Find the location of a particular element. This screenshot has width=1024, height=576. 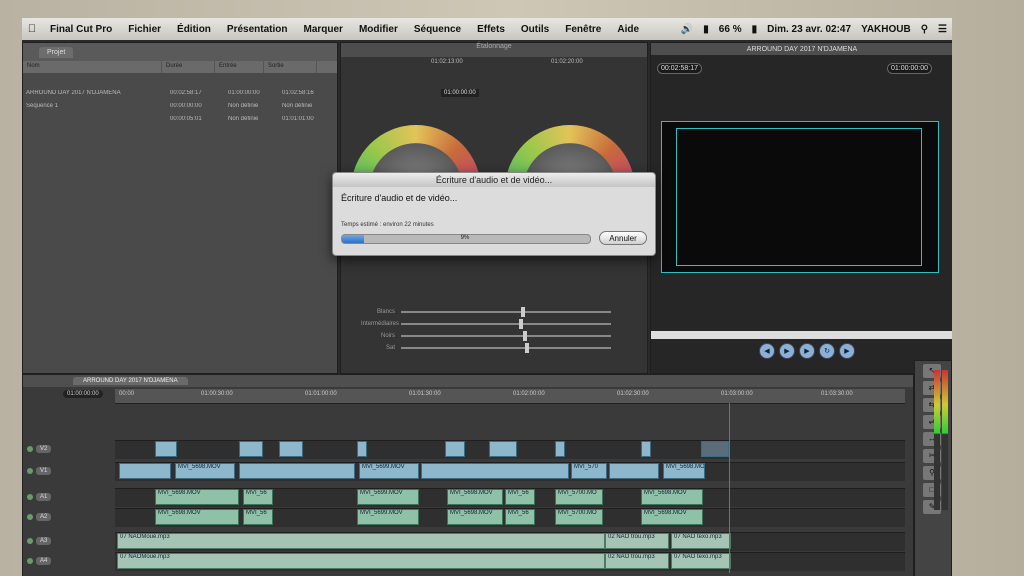

slider-blancs: Blancs is located at coordinates (486, 312).